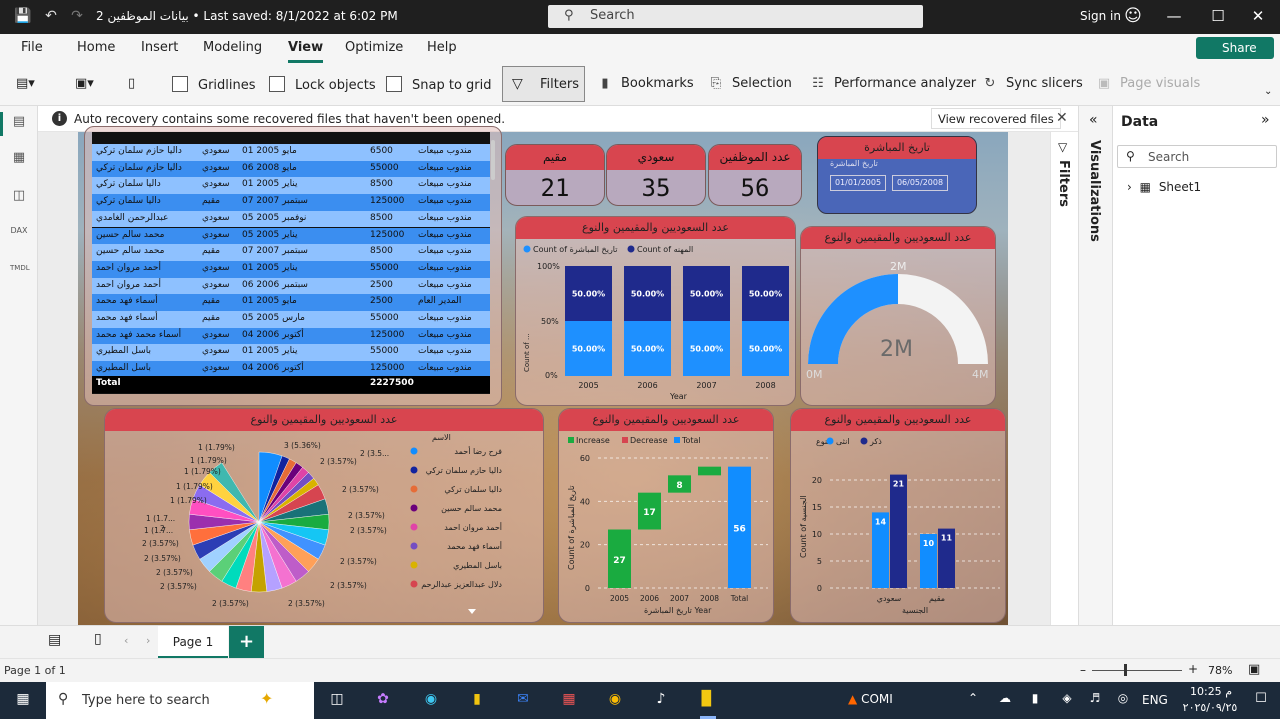 This screenshot has width=1280, height=719. Describe the element at coordinates (615, 702) in the screenshot. I see `chrome-icon: ◉` at that location.